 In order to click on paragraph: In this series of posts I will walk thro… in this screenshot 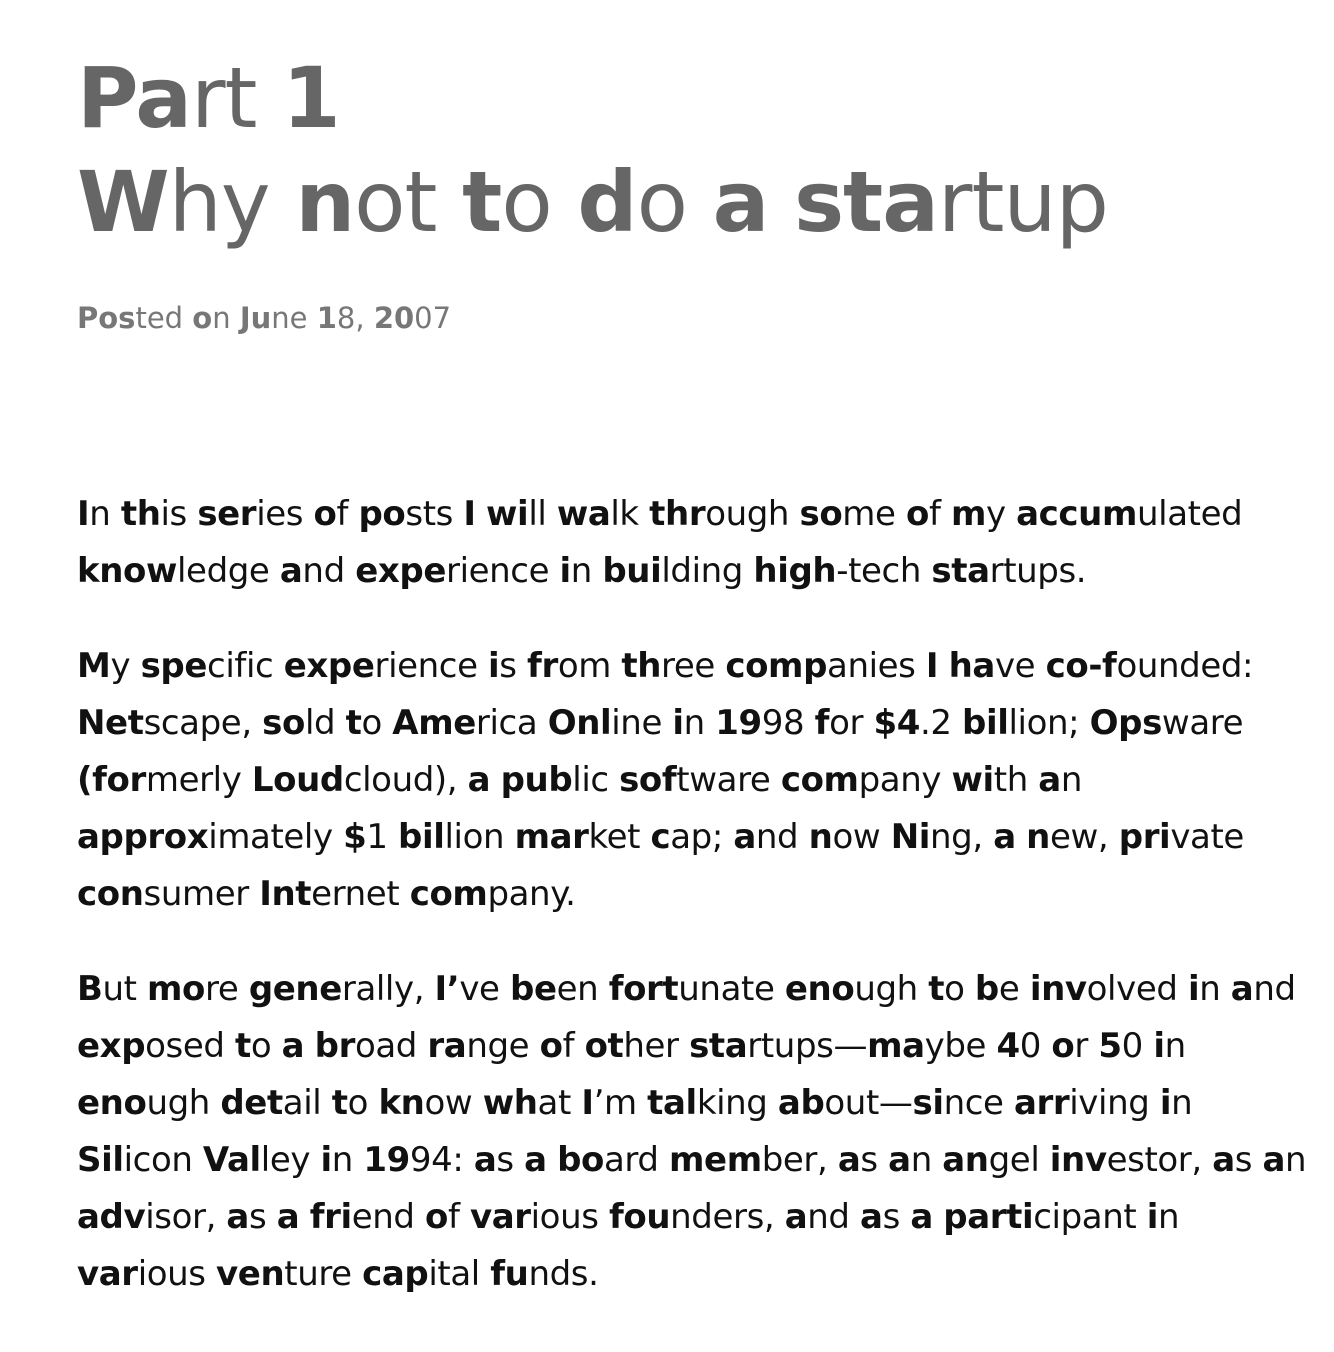, I will do `click(660, 542)`.